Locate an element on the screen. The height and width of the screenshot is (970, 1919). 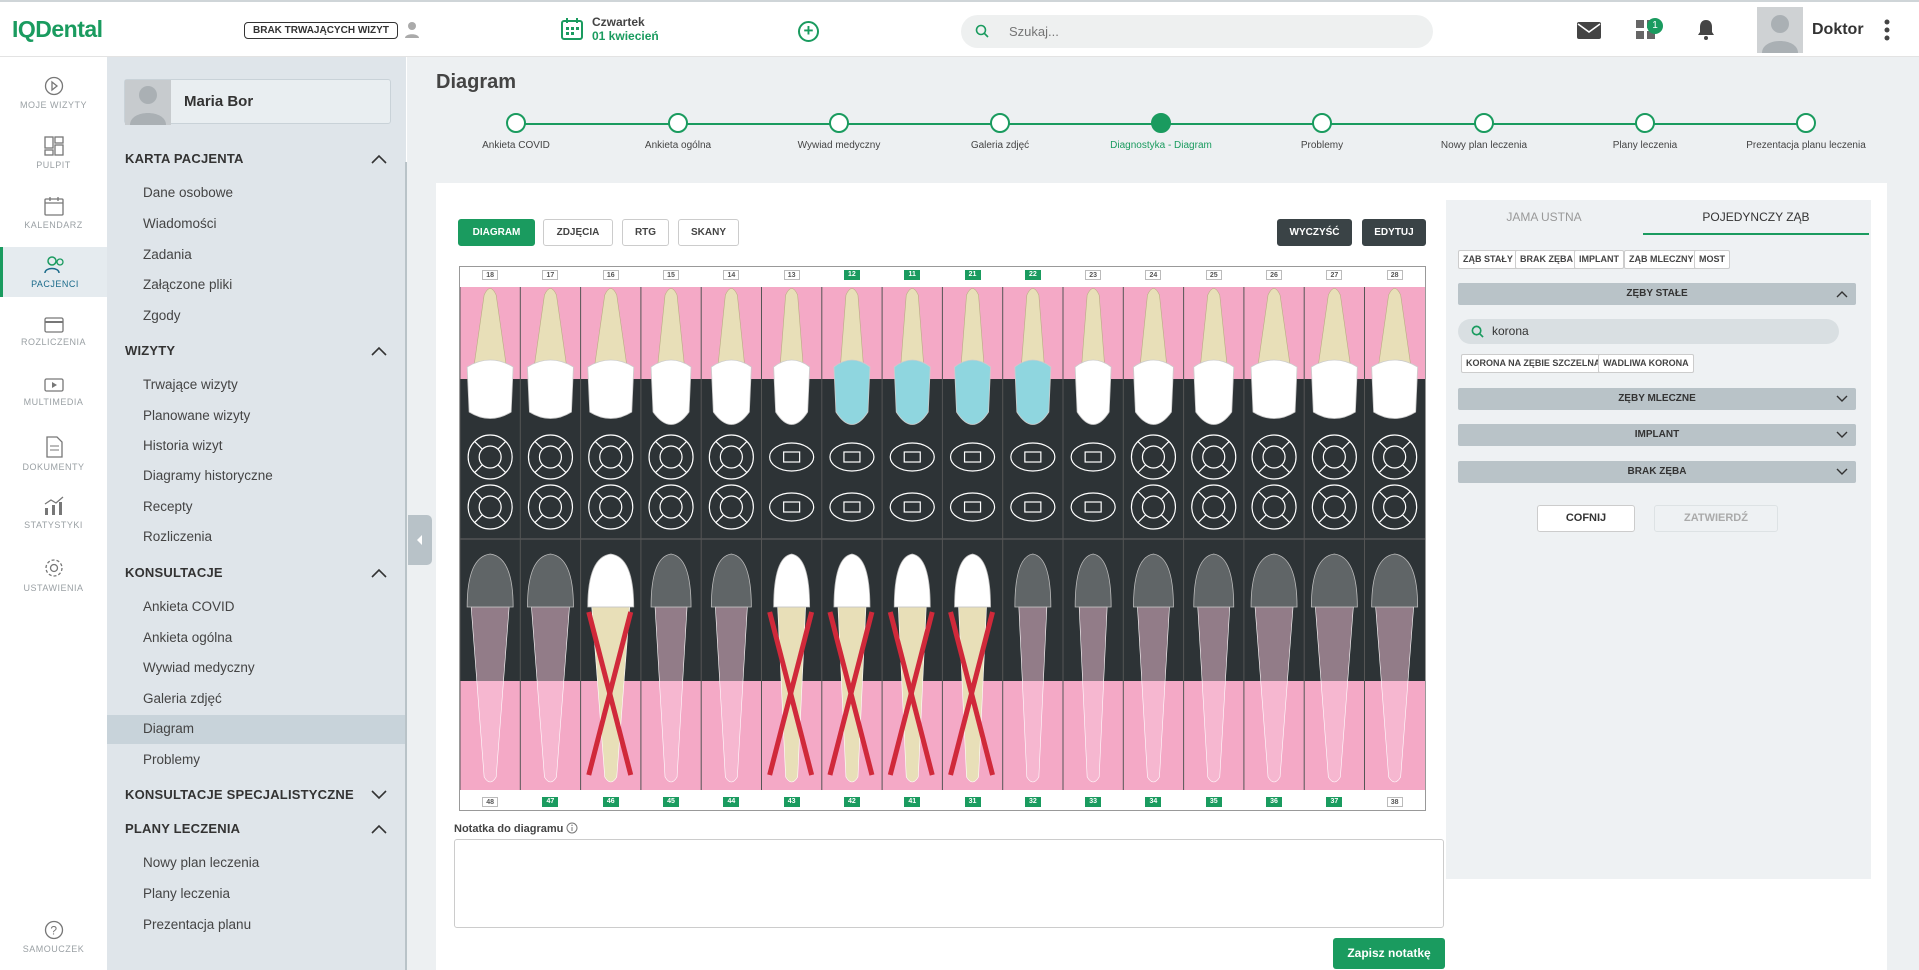
step-5: Diagnostyka - Diagram is located at coordinates (1161, 132).